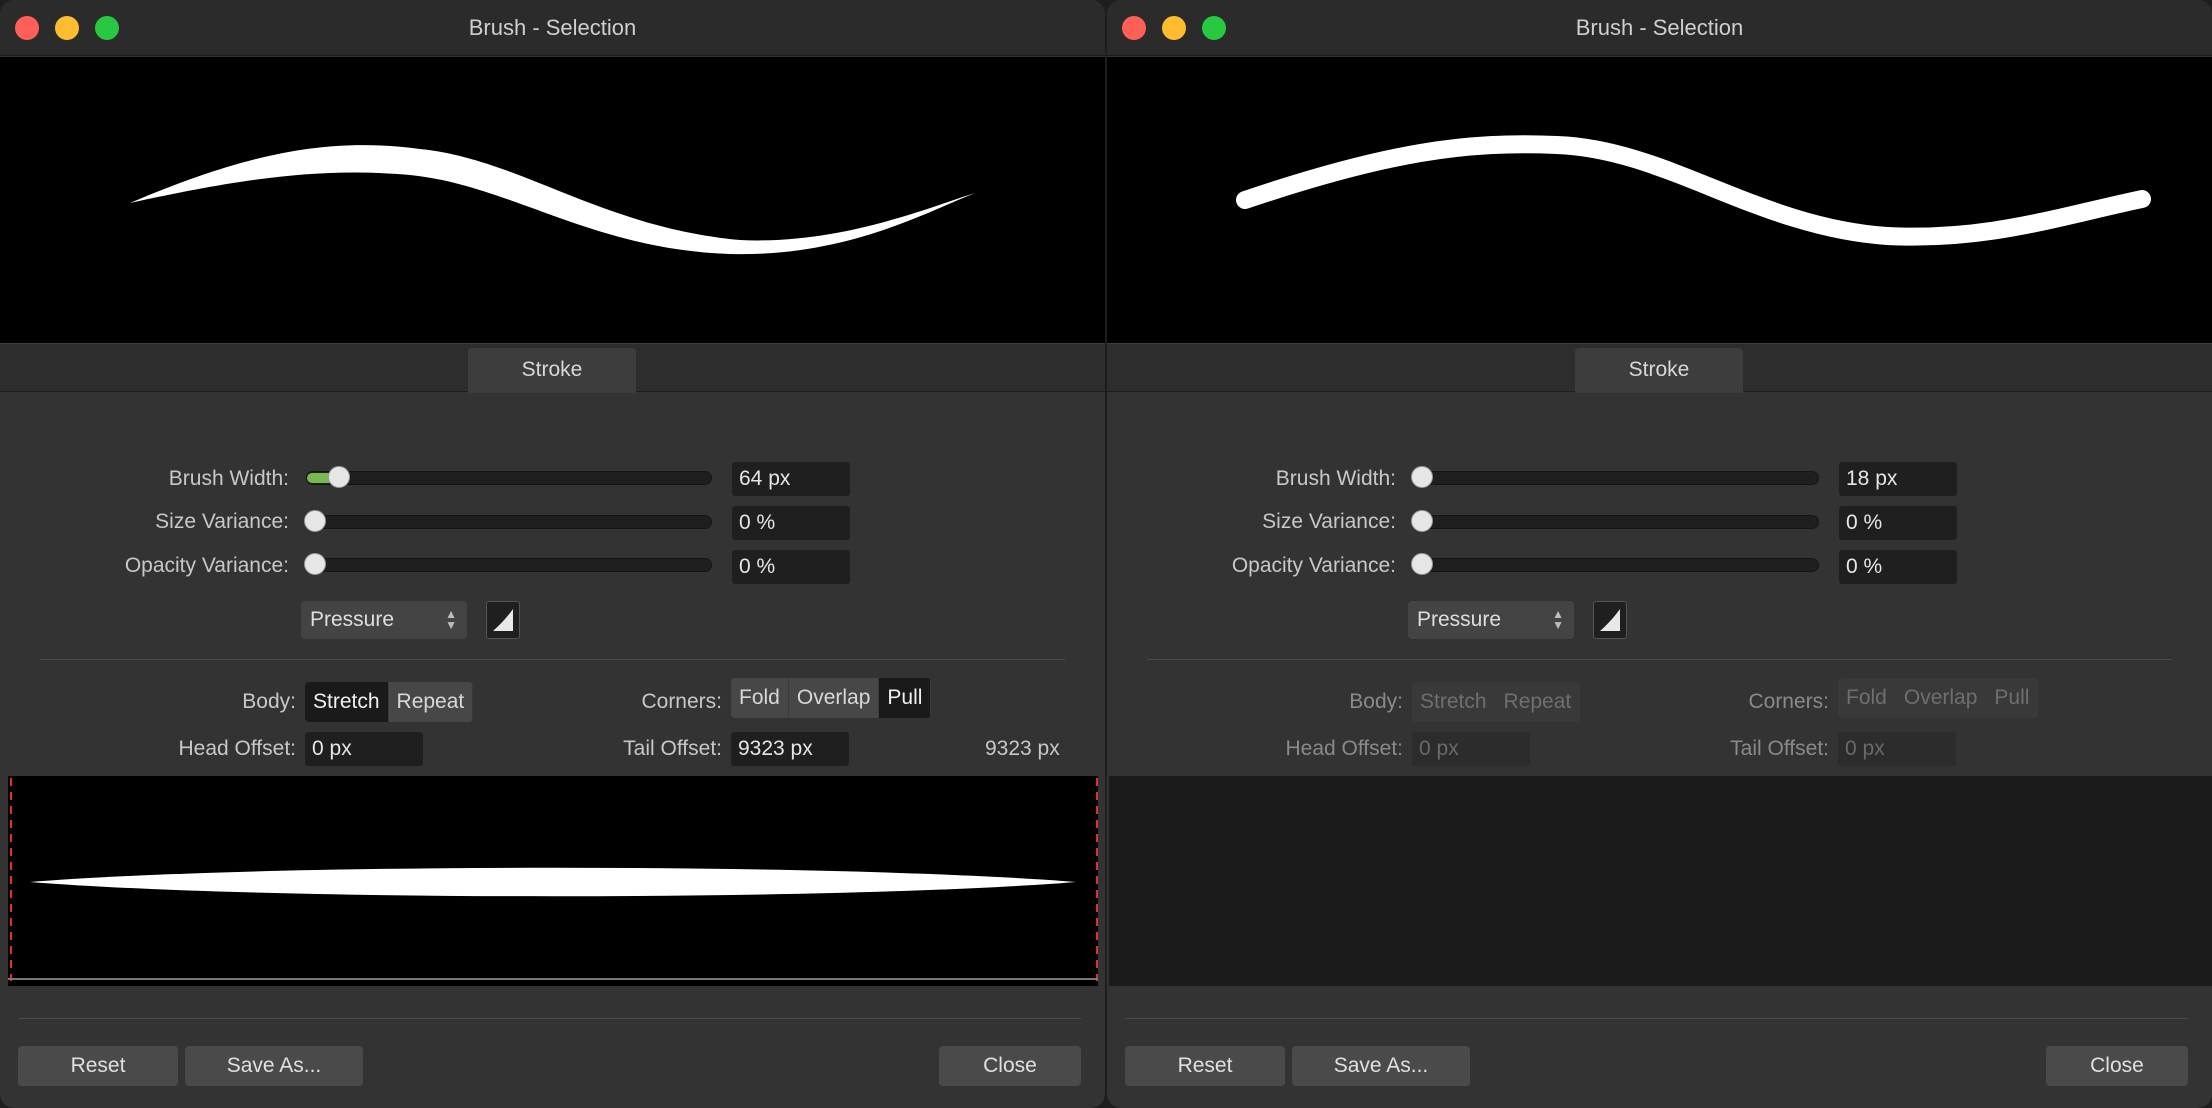 The image size is (2212, 1108). What do you see at coordinates (1660, 881) in the screenshot?
I see `nozzle-preview-empty` at bounding box center [1660, 881].